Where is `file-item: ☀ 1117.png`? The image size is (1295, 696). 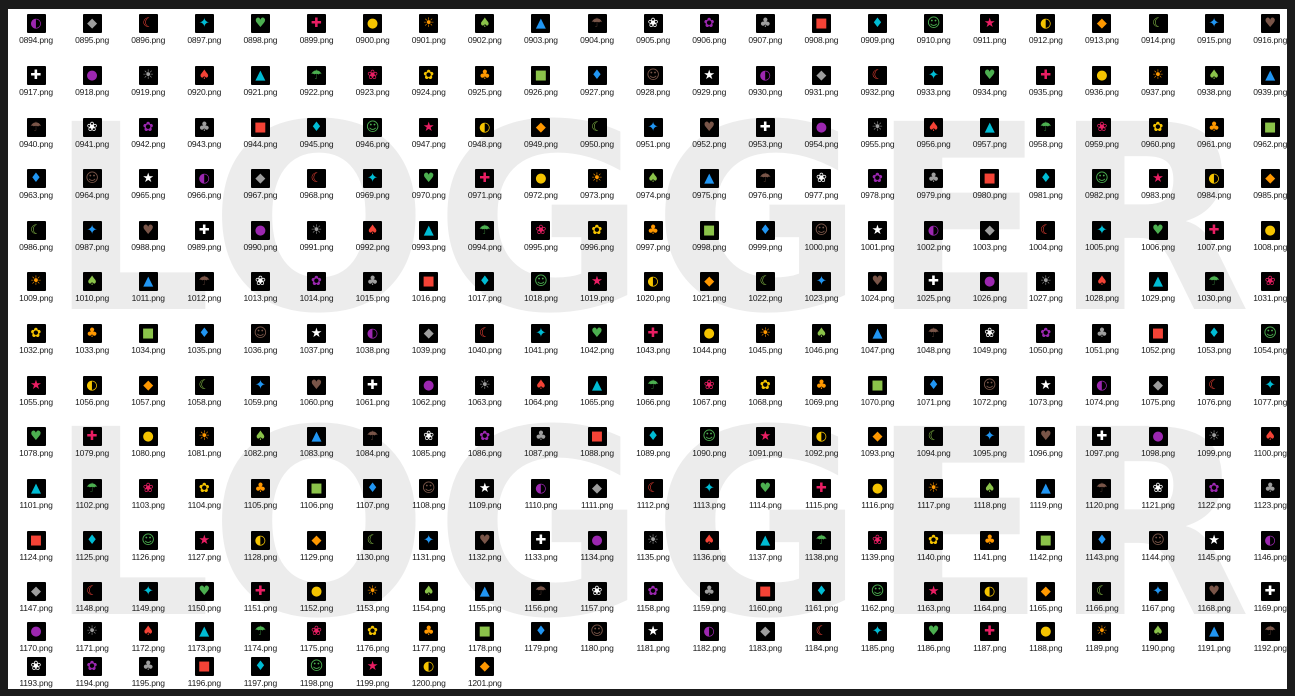
file-item: ☀ 1117.png is located at coordinates (934, 498).